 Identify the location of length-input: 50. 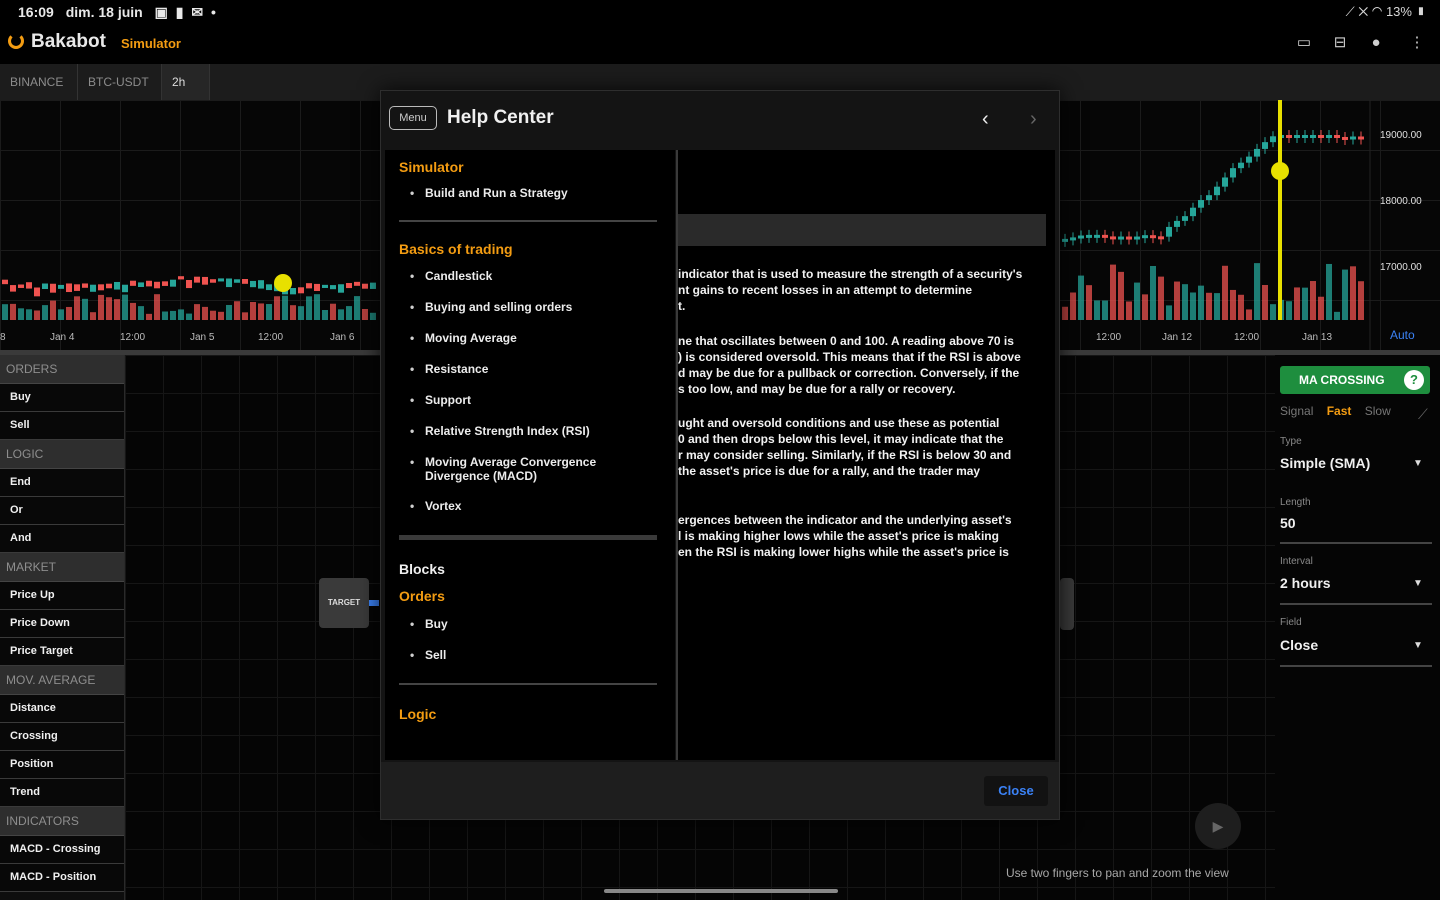
(1354, 523).